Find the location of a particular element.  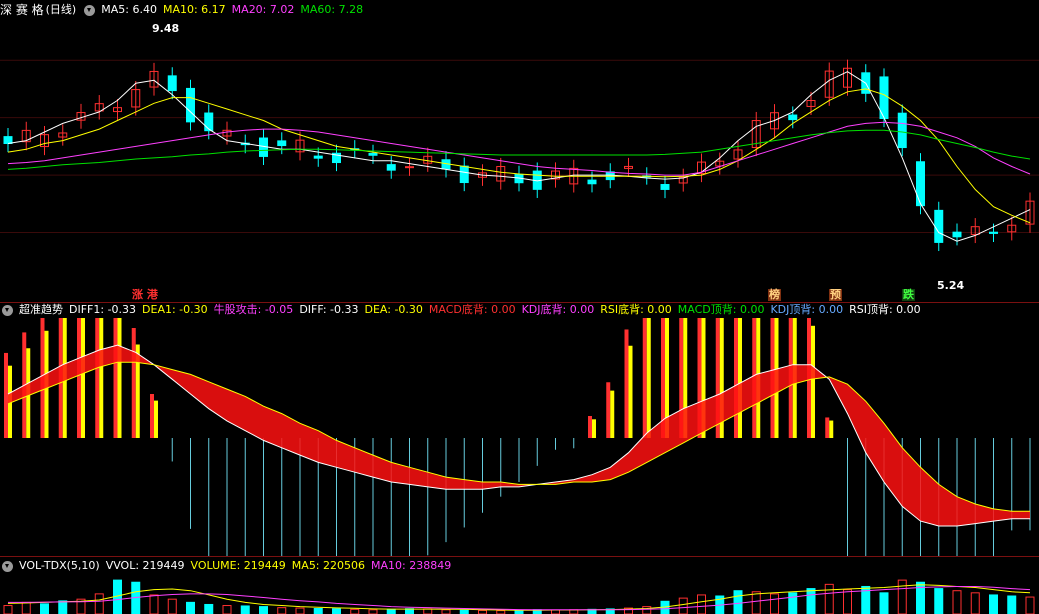

panel-separator is located at coordinates (519, 556).